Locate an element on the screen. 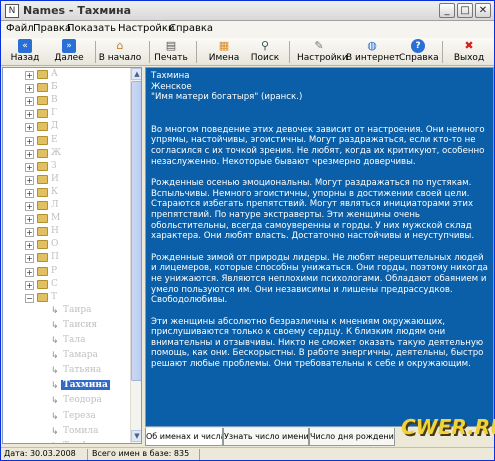 The image size is (495, 461). names-button: ▦ Имена is located at coordinates (224, 52).